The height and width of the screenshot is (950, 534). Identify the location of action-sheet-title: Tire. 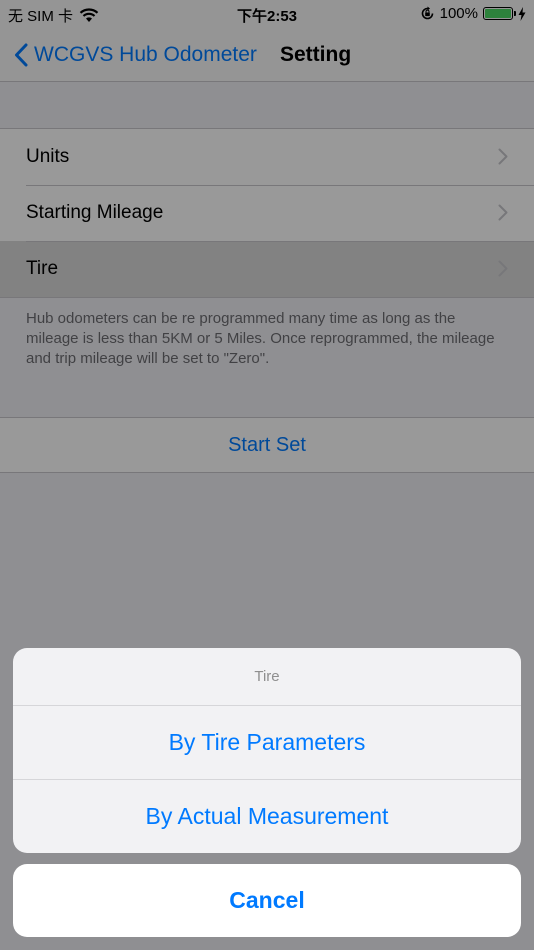
(267, 677).